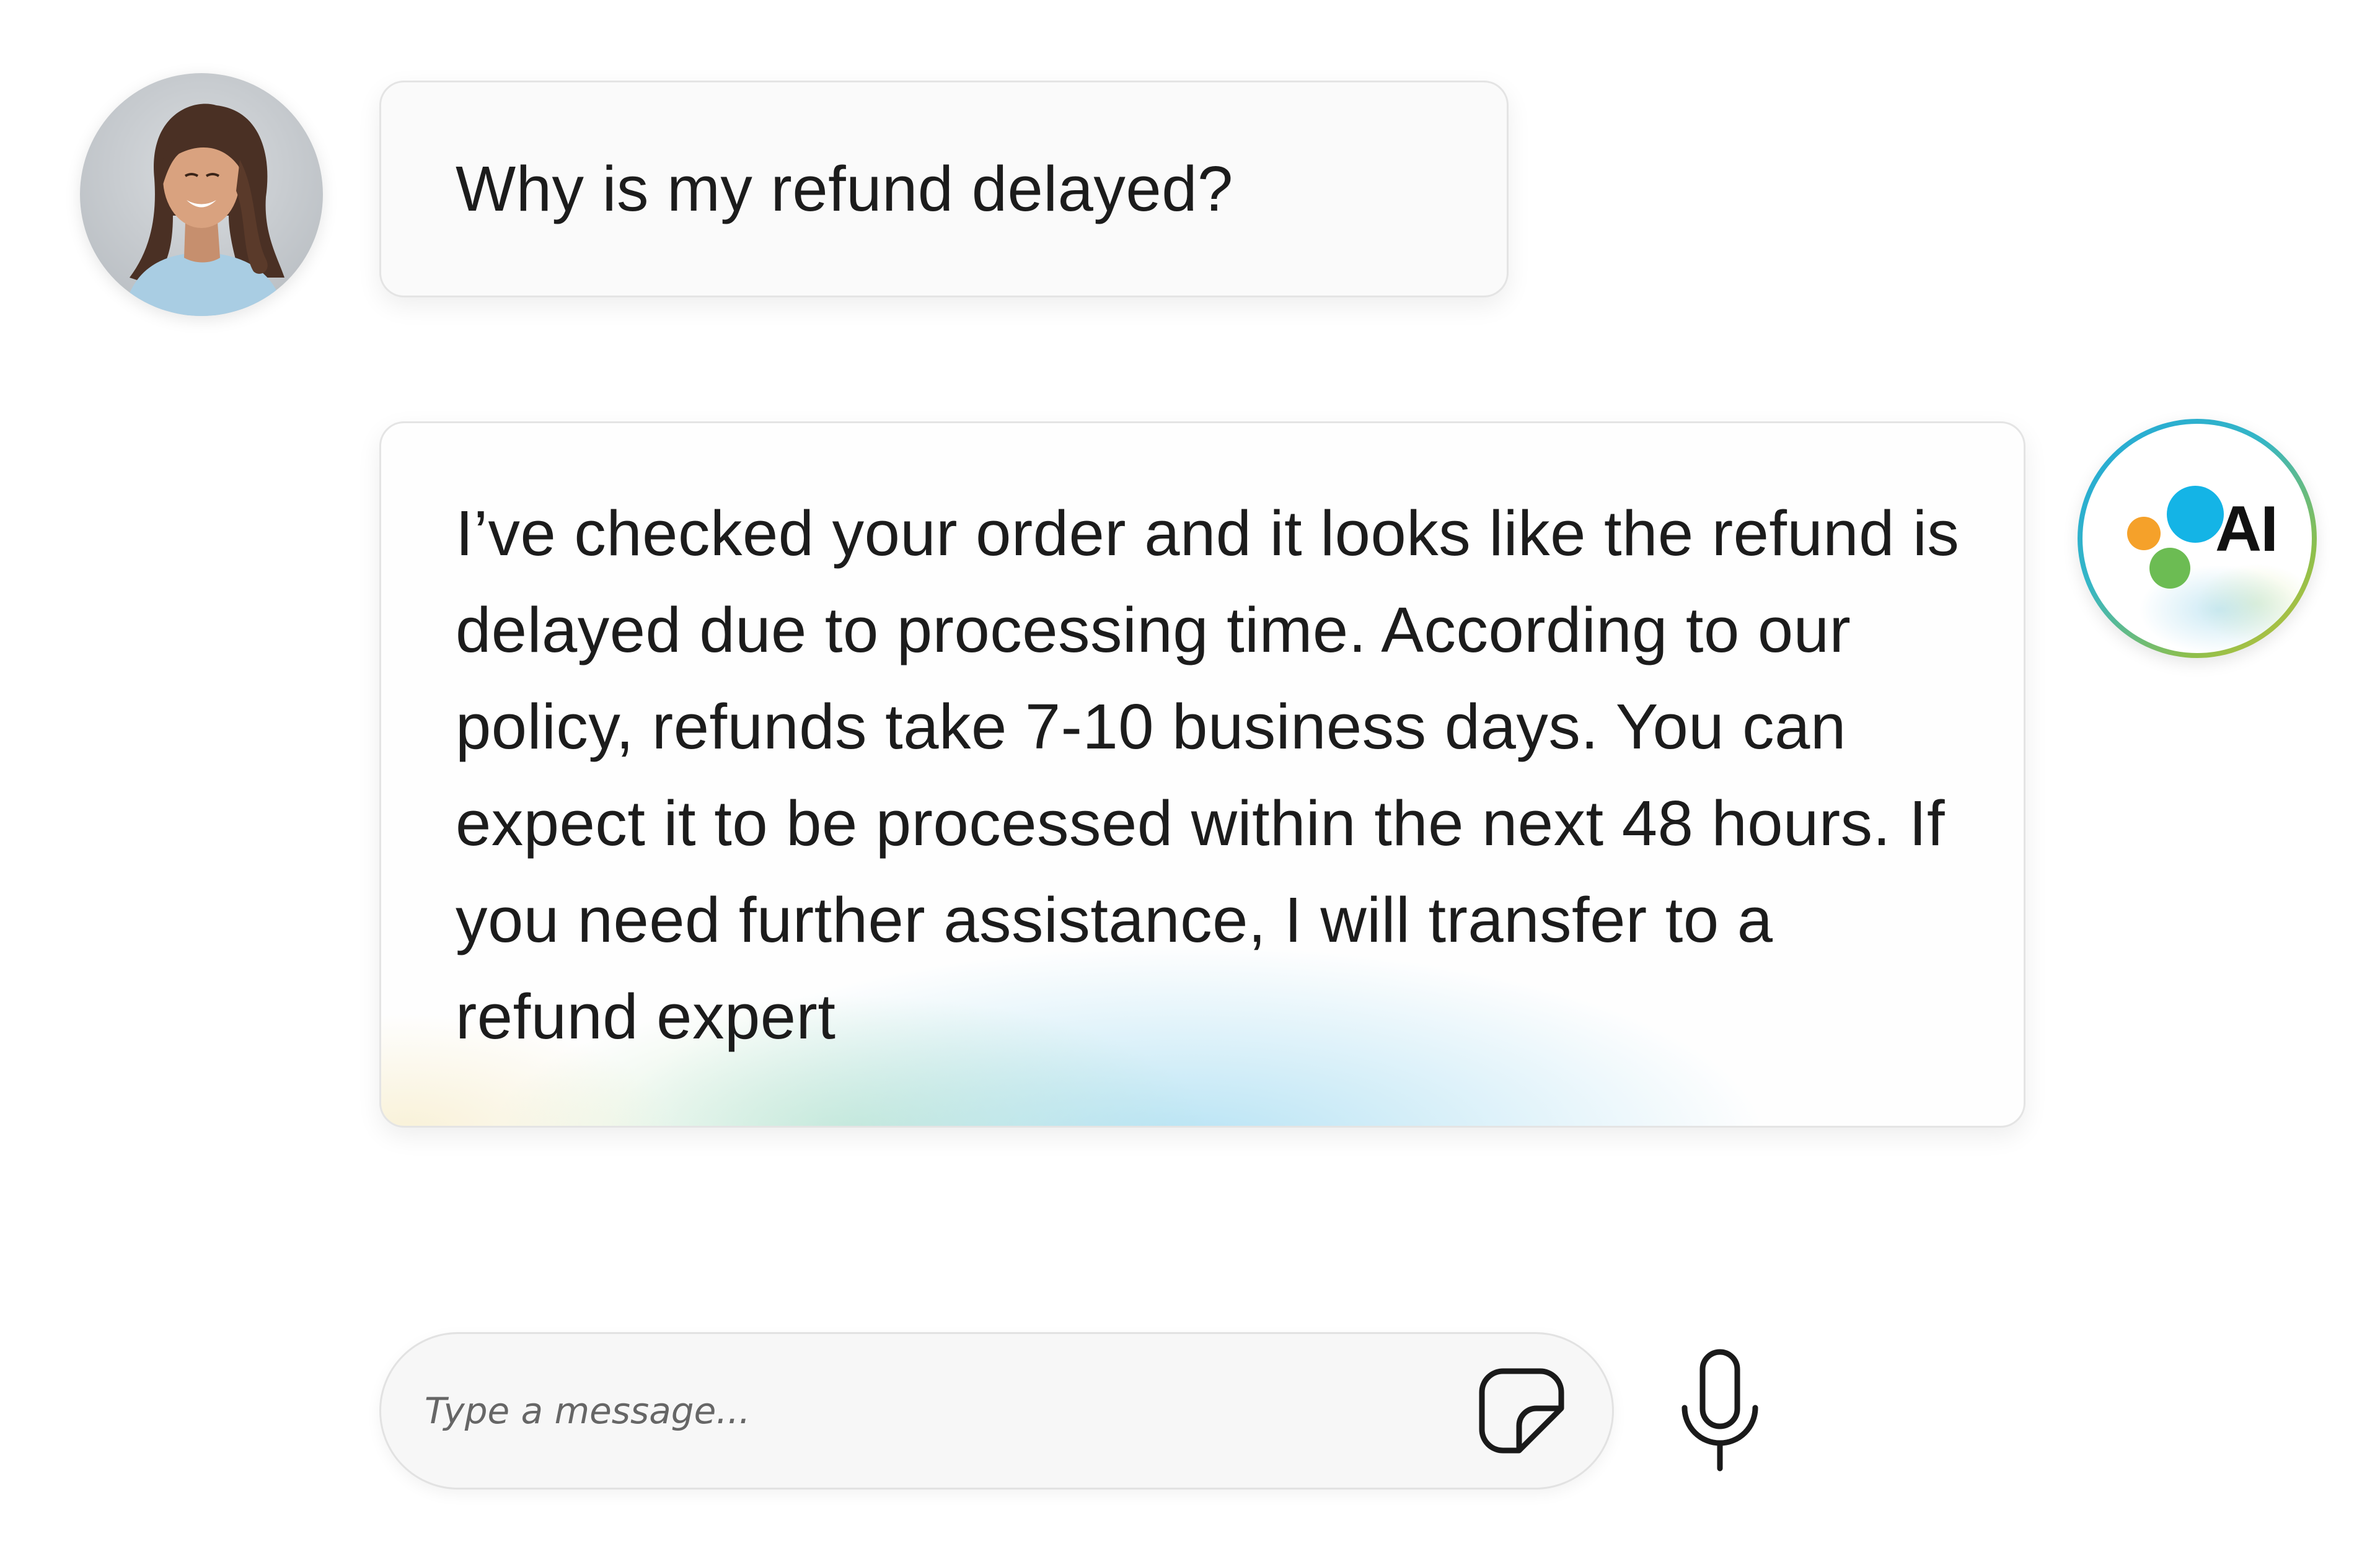  I want to click on orange-dot-icon, so click(2144, 533).